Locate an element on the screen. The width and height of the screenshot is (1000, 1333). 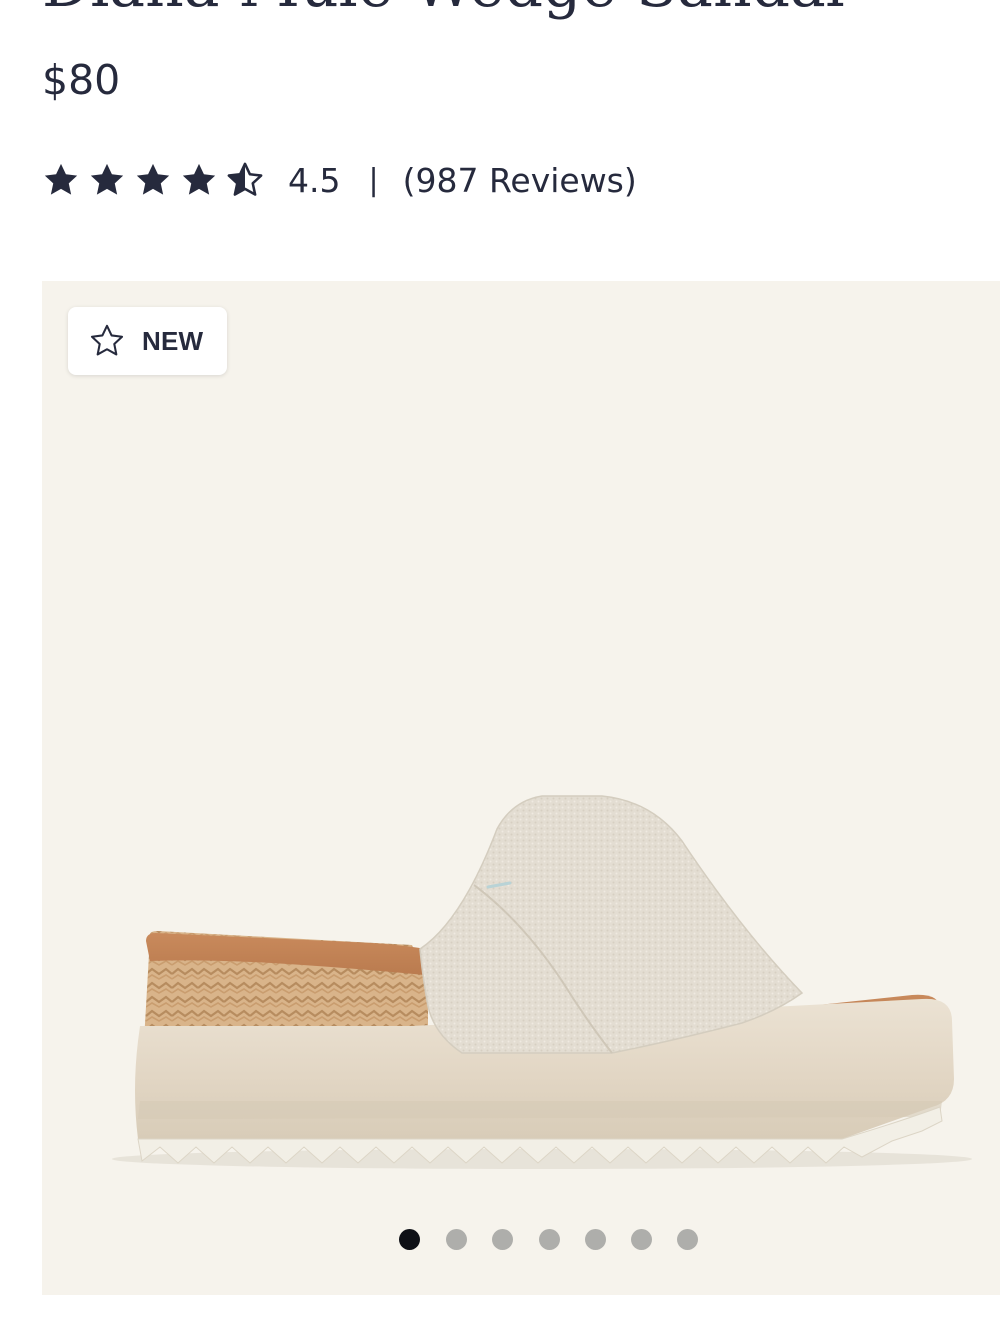
review-count-link: (987 Reviews) is located at coordinates (520, 180).